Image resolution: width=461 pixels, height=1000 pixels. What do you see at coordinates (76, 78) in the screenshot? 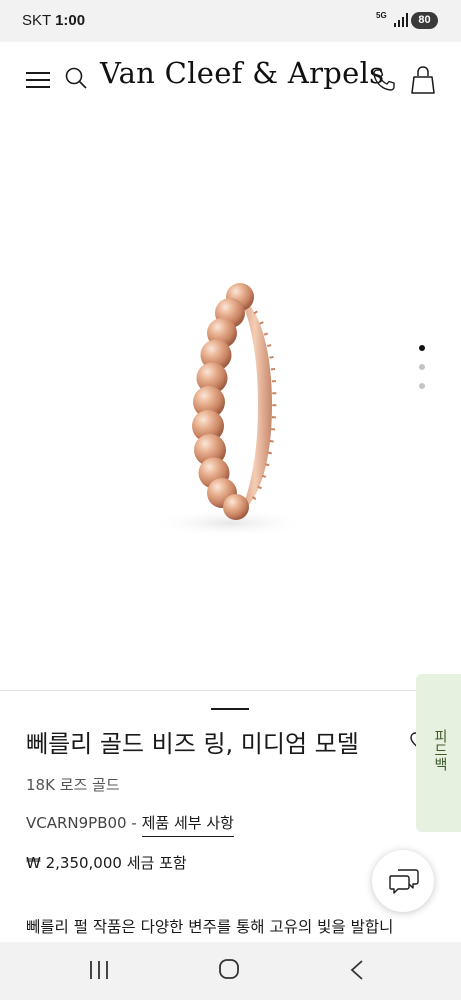
I see `search-icon` at bounding box center [76, 78].